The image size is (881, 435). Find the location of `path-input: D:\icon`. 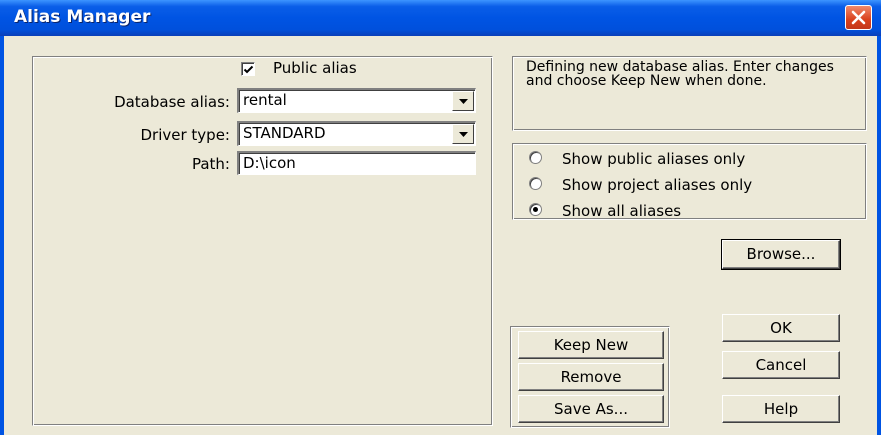

path-input: D:\icon is located at coordinates (356, 163).